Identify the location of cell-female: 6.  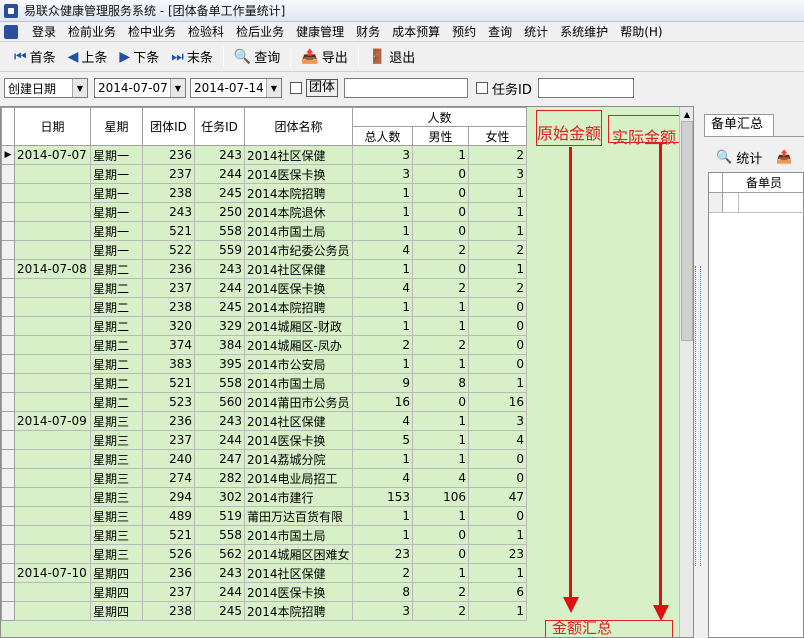
(497, 592).